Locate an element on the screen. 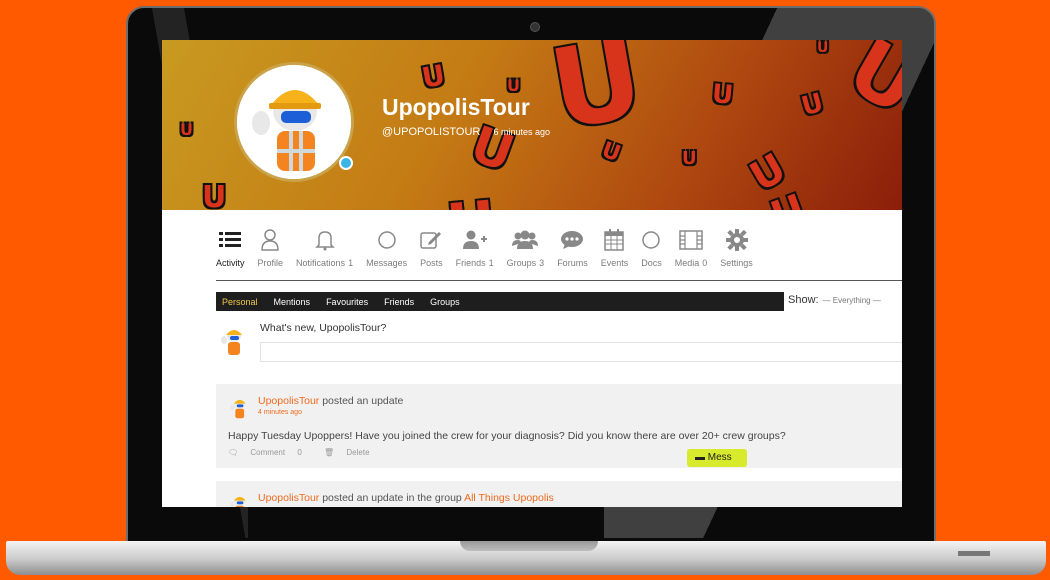 Image resolution: width=1050 pixels, height=580 pixels. nav-notifications: Notifications 1 is located at coordinates (324, 249).